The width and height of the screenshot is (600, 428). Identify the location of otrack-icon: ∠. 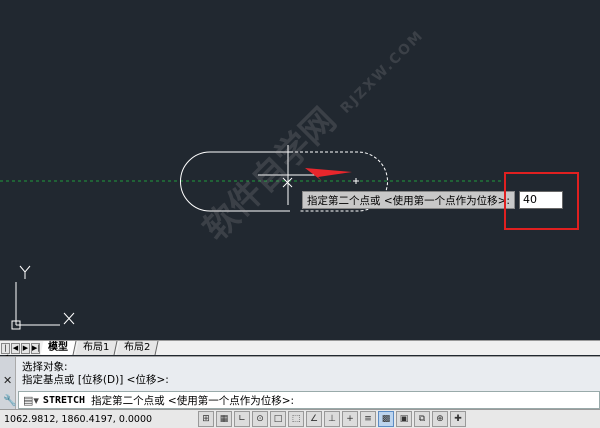
(314, 419).